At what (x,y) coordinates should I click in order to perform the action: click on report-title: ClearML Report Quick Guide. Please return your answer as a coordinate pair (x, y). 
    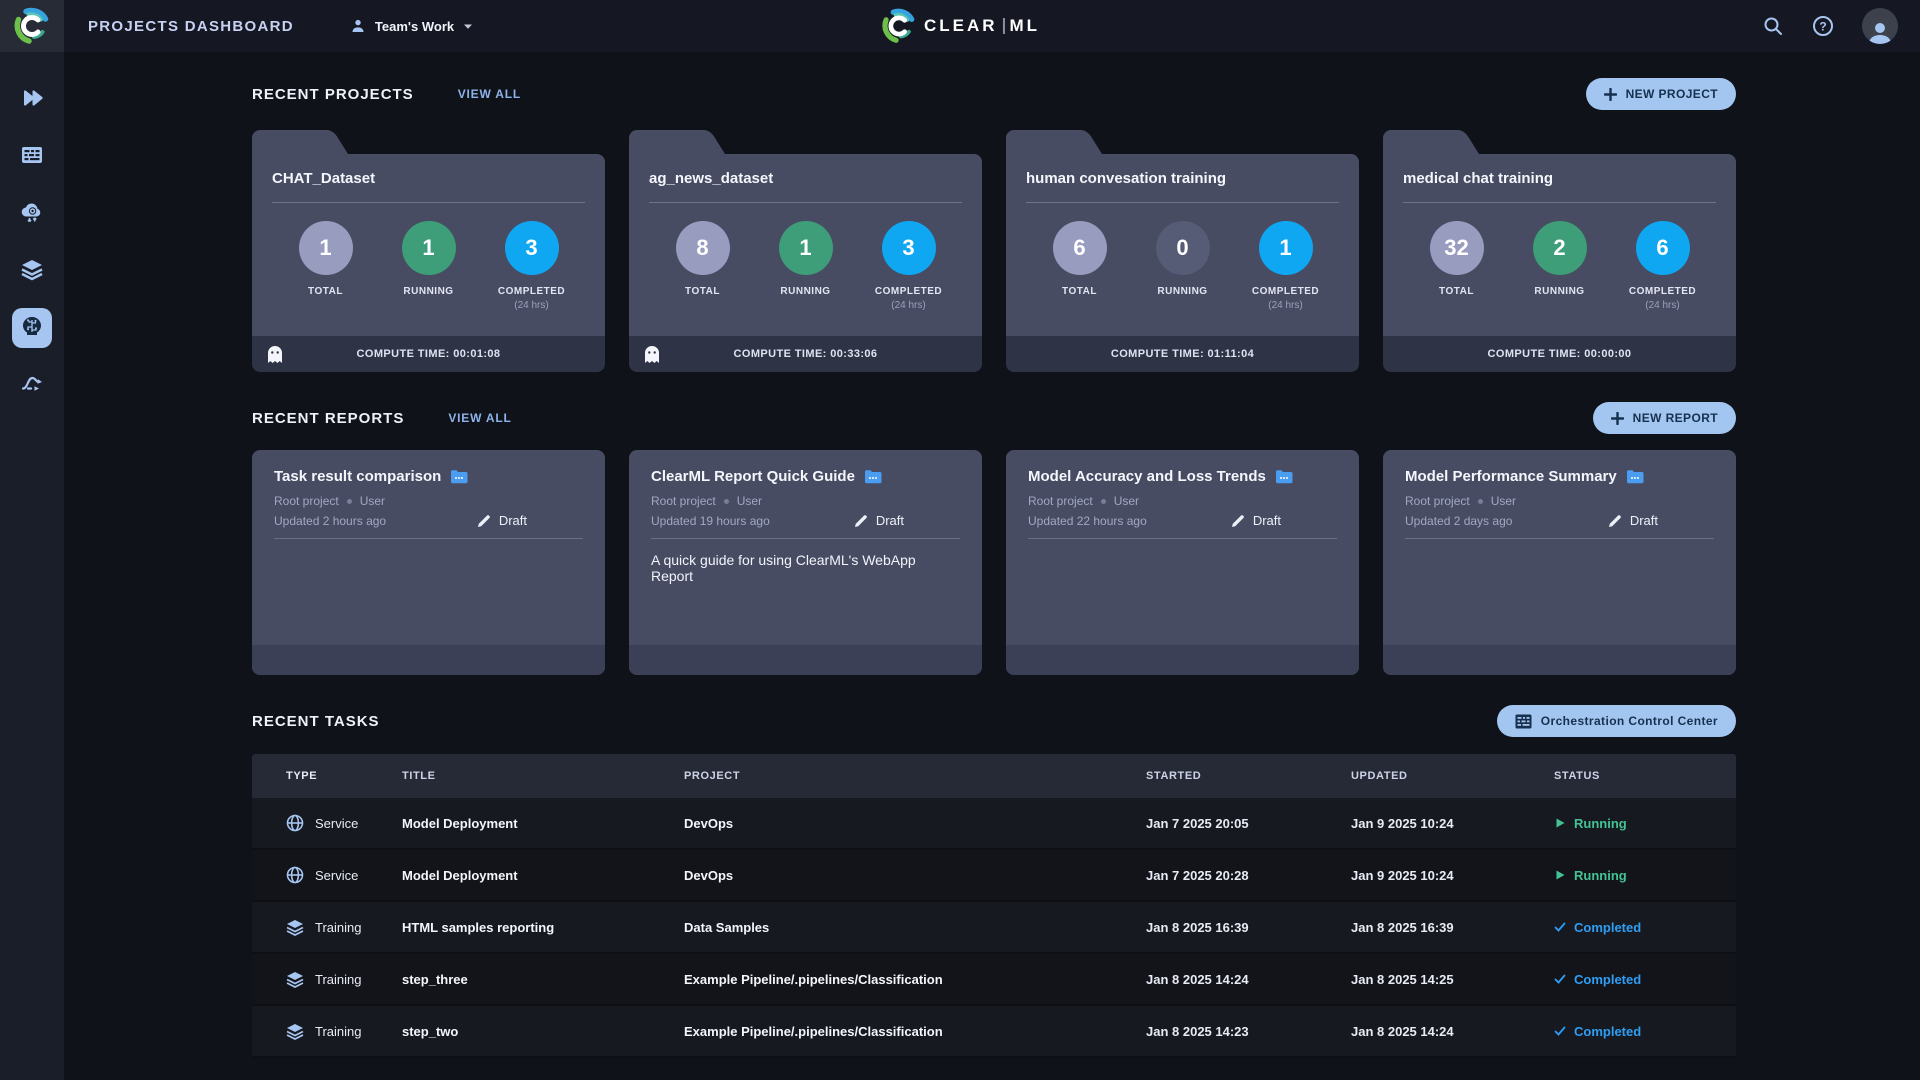
    Looking at the image, I should click on (753, 476).